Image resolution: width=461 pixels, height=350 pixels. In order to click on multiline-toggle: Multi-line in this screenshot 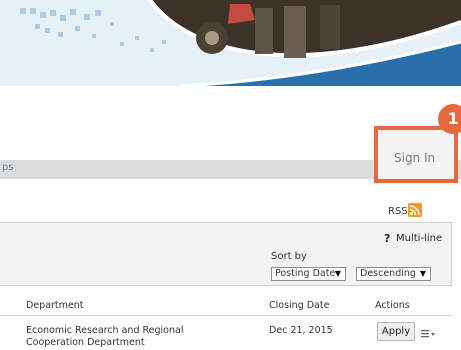, I will do `click(419, 238)`.